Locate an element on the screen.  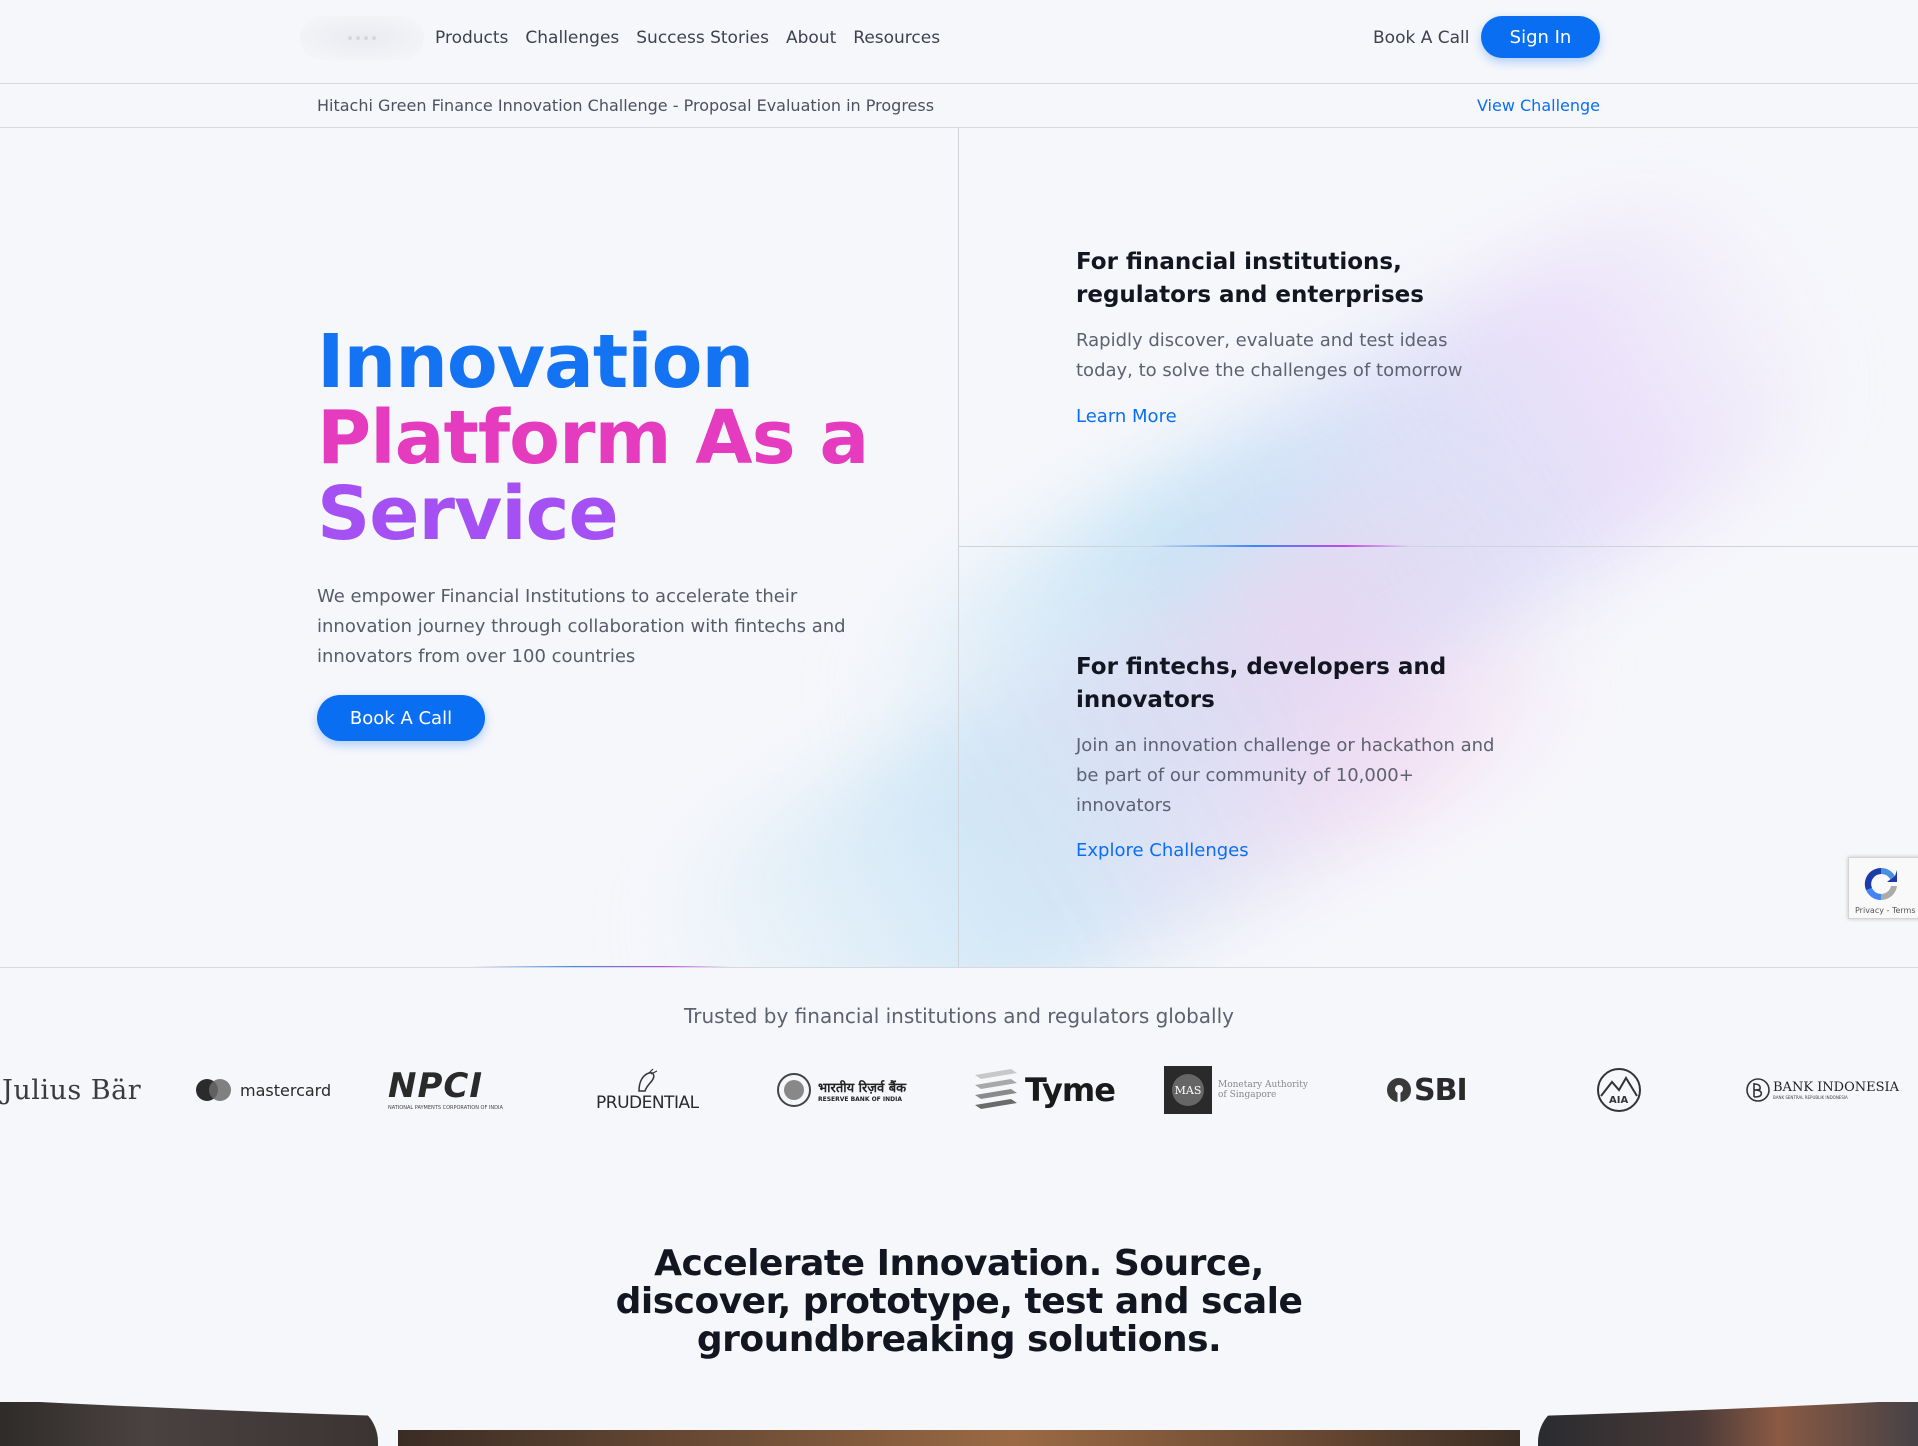
nav-link-about: About is located at coordinates (811, 38).